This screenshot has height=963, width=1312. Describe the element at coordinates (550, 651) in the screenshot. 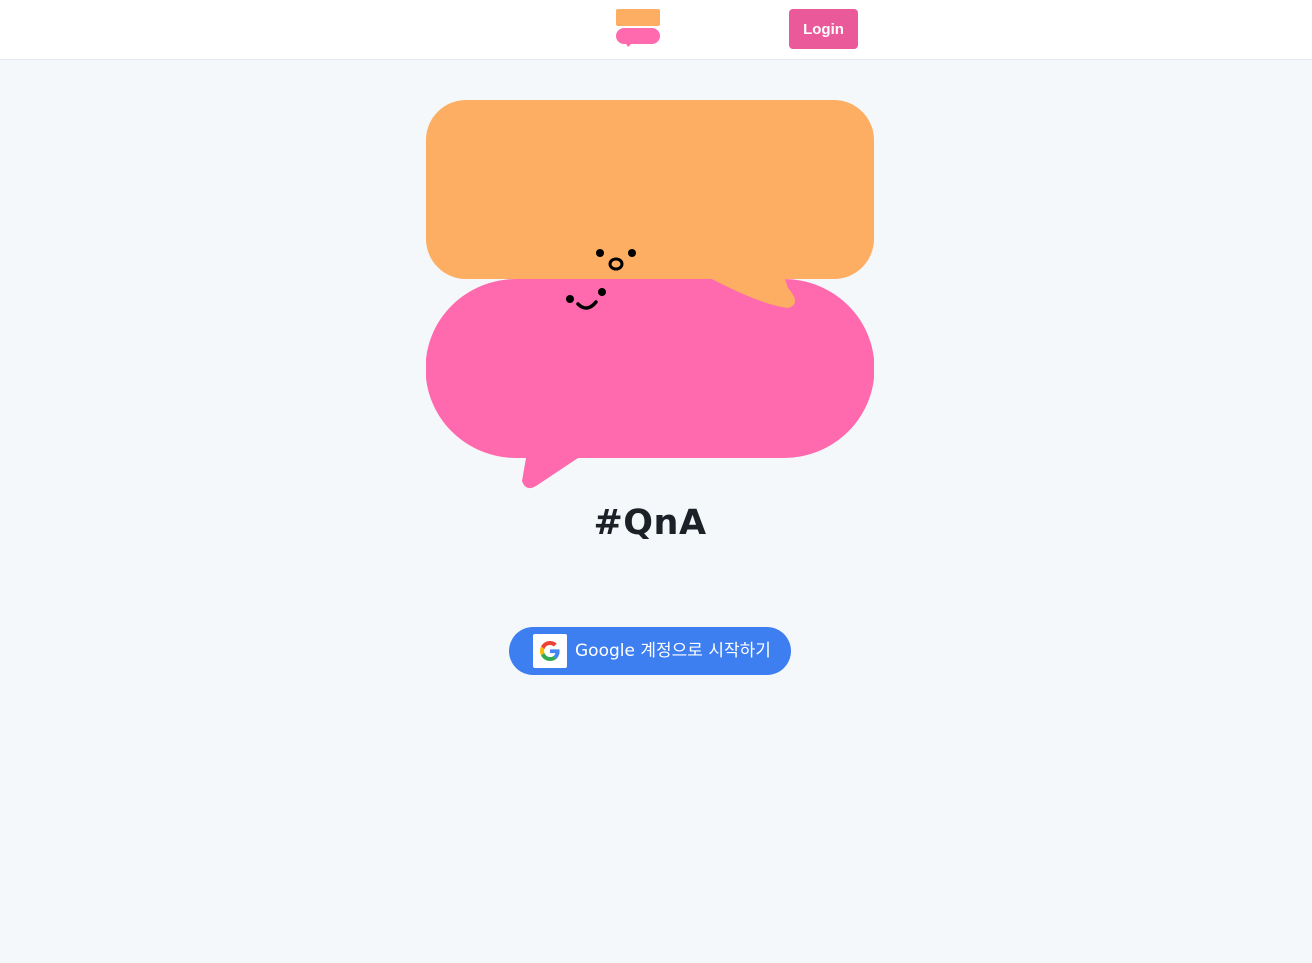

I see `google-g-icon` at that location.